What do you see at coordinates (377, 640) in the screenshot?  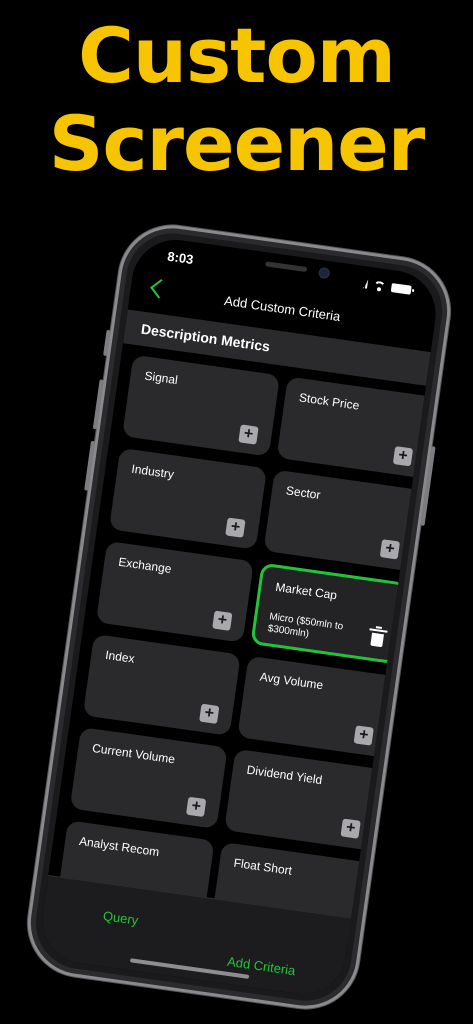 I see `trash-icon` at bounding box center [377, 640].